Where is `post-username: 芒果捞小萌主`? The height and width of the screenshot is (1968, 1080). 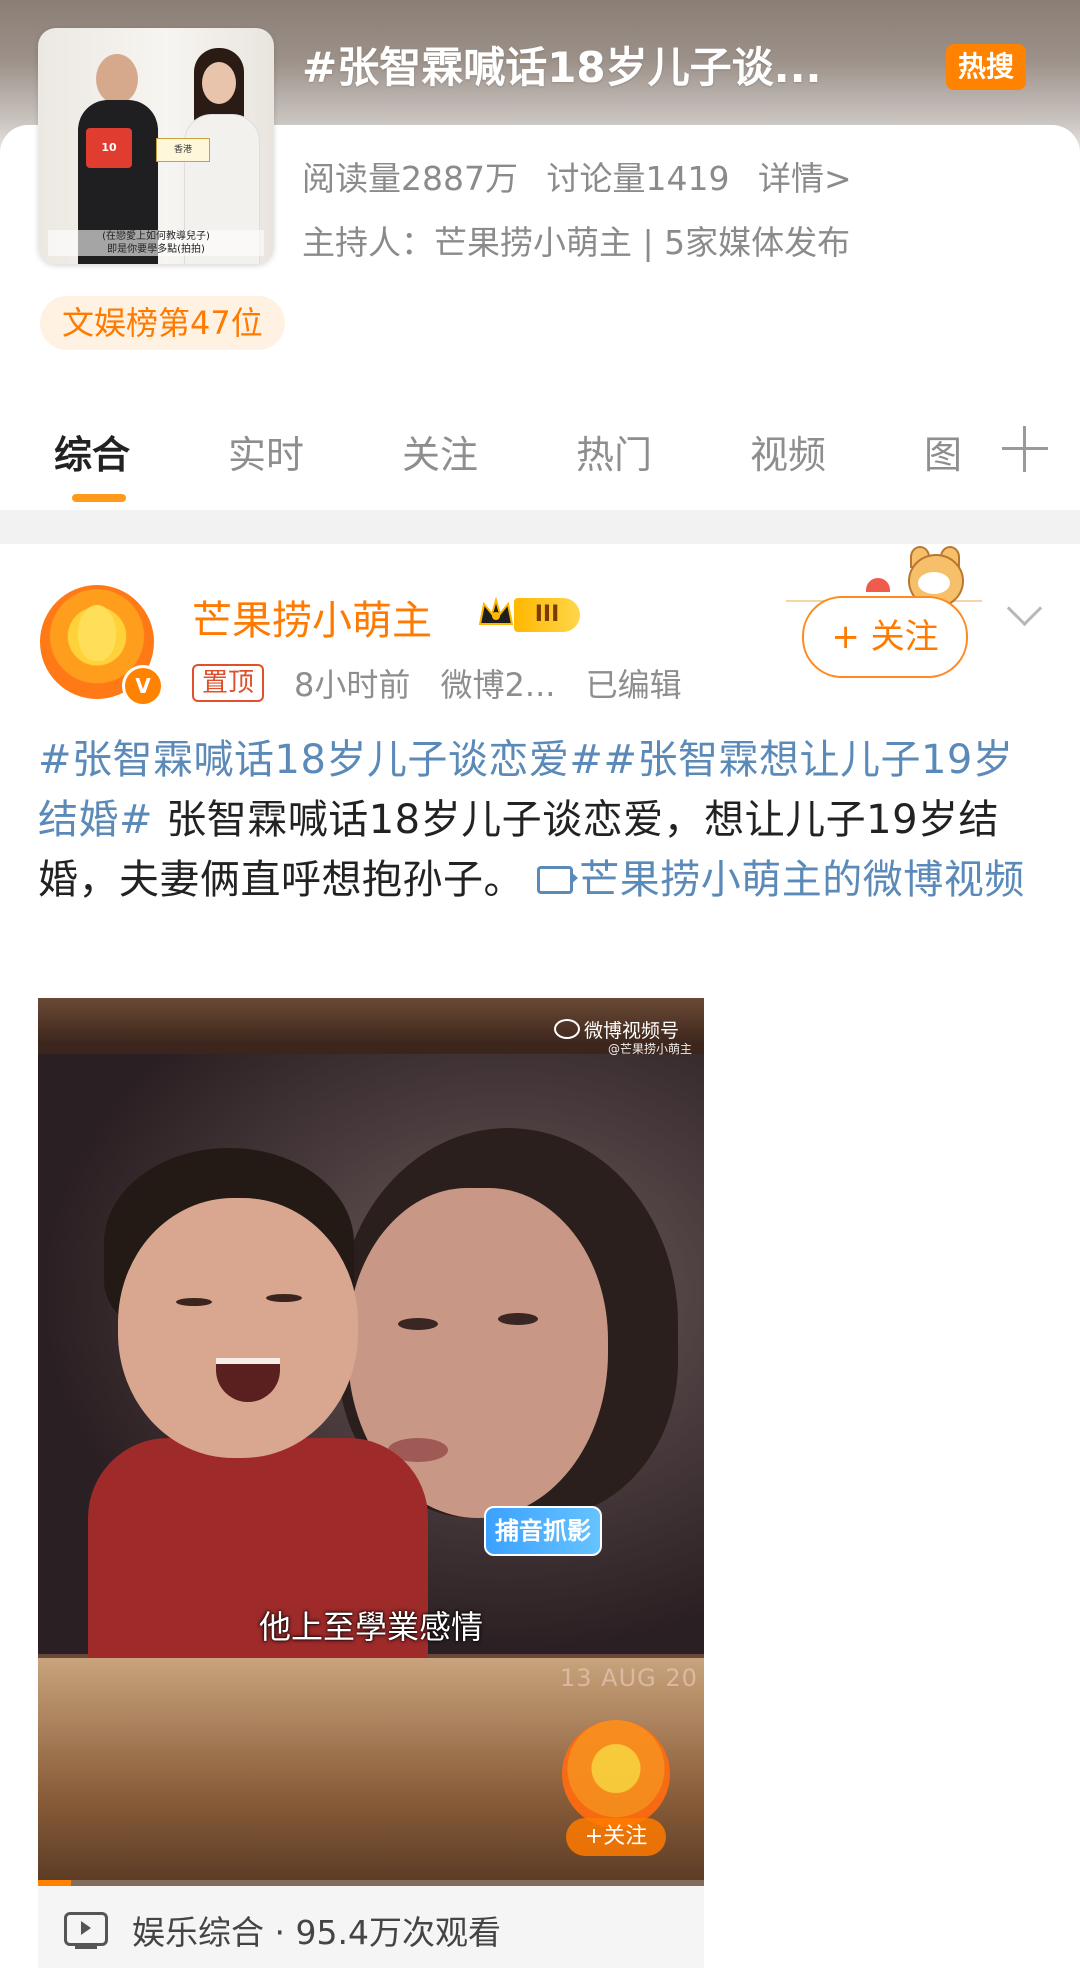
post-username: 芒果捞小萌主 is located at coordinates (312, 617).